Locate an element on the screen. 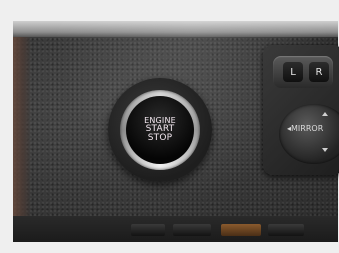 The width and height of the screenshot is (339, 253). mirror-down-arrow-icon is located at coordinates (325, 150).